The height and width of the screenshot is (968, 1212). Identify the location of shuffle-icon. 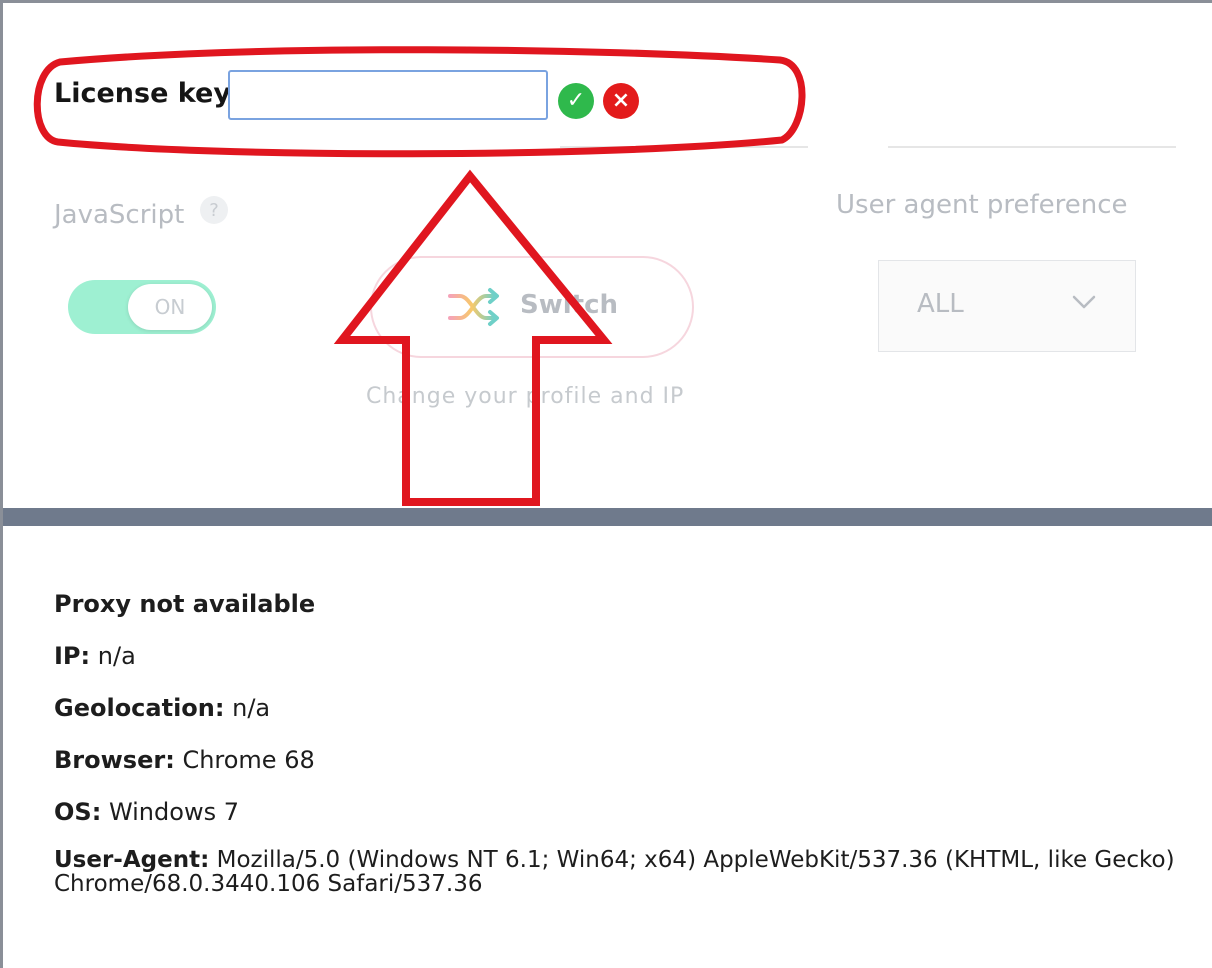
(473, 307).